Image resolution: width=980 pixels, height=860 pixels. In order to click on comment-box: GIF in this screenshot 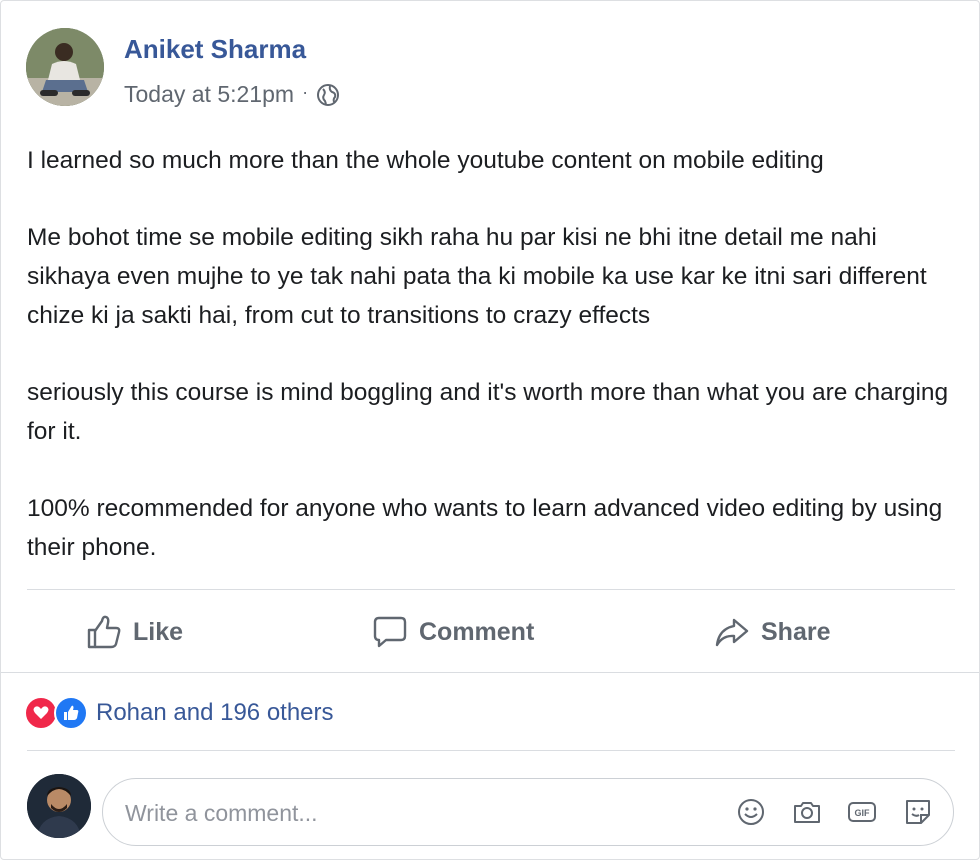, I will do `click(528, 812)`.